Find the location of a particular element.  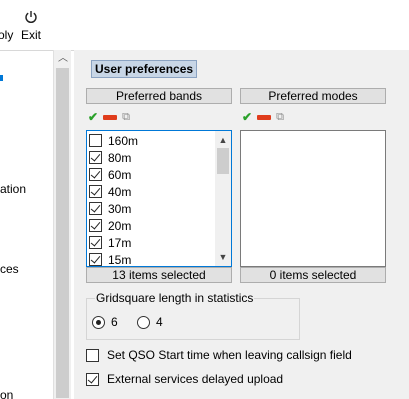

modes-selected-count: 0 items selected is located at coordinates (313, 275).